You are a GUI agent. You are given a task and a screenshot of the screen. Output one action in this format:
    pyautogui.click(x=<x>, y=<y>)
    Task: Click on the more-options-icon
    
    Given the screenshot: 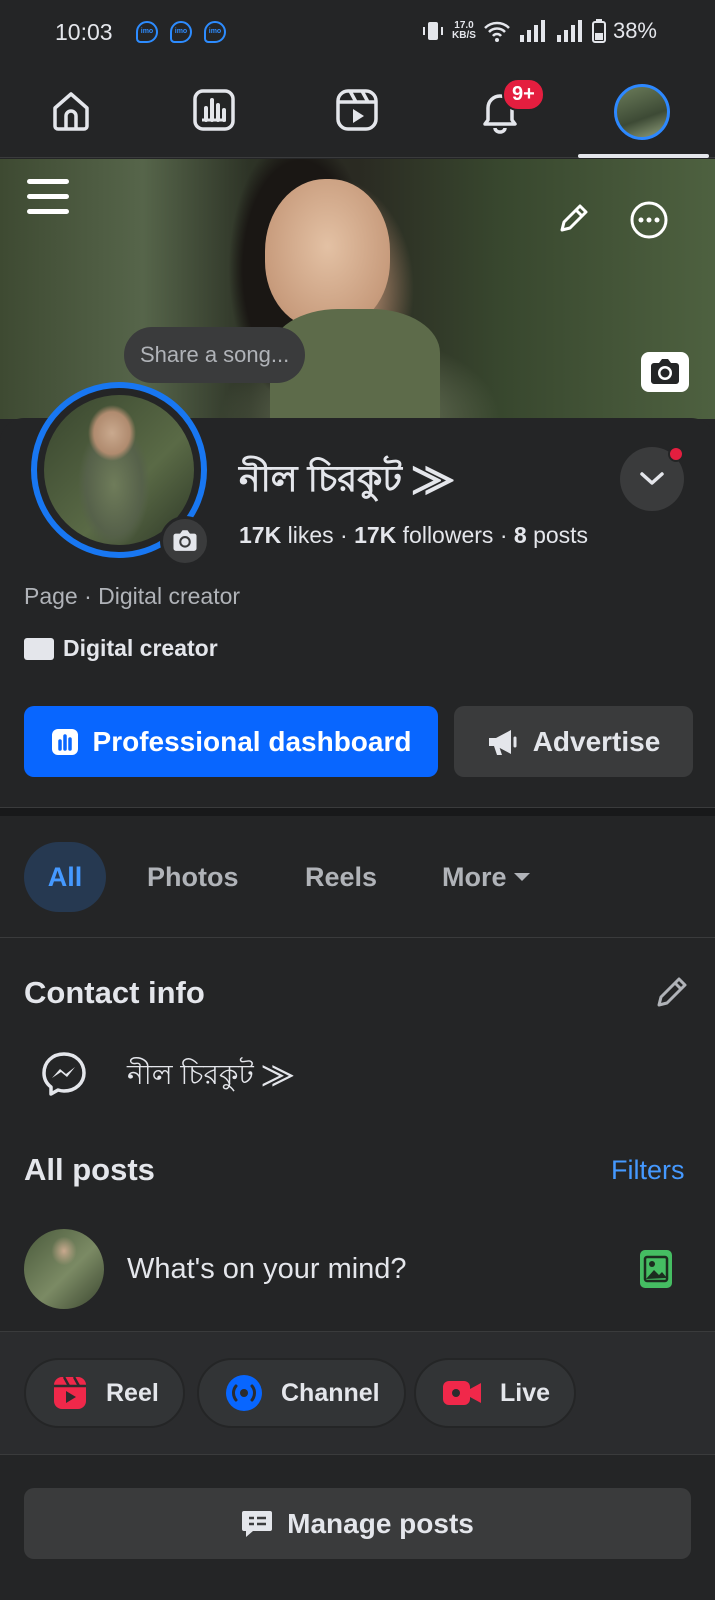 What is the action you would take?
    pyautogui.click(x=649, y=220)
    